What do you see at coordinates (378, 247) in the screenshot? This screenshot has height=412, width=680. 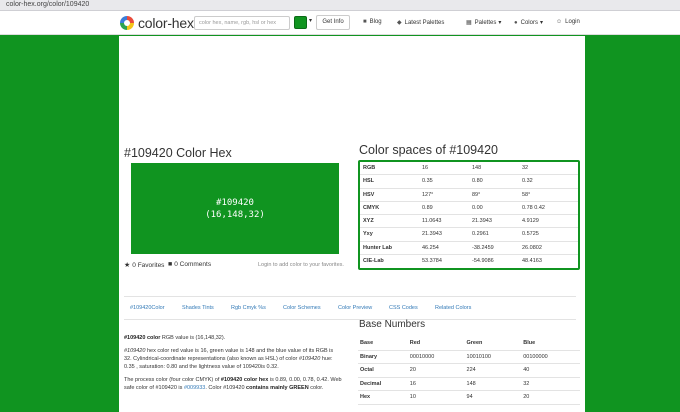 I see `row-label: Hunter Lab` at bounding box center [378, 247].